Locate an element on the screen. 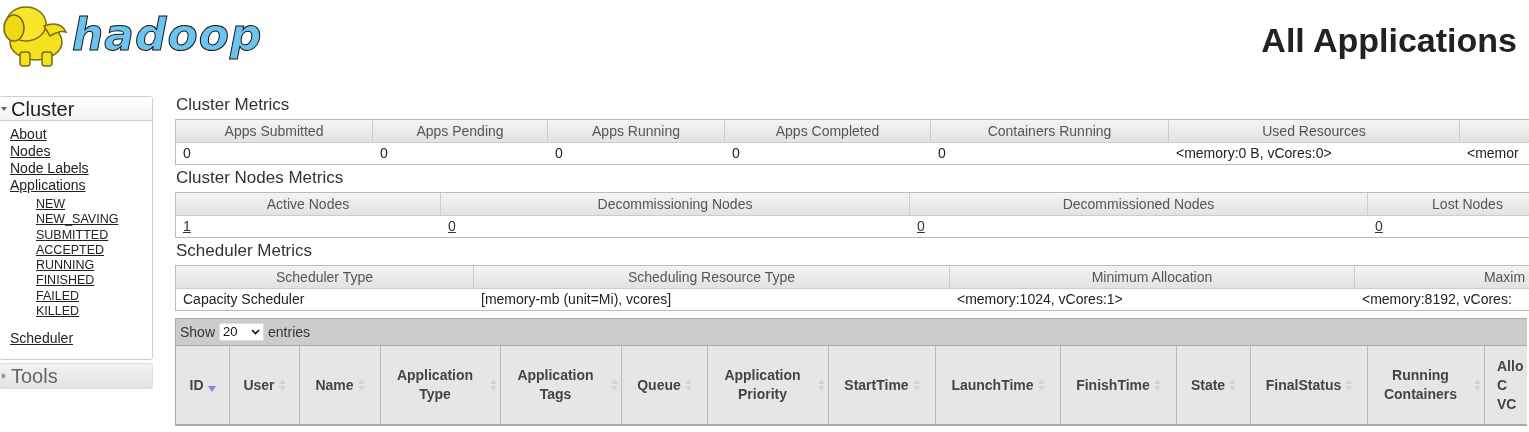  column-header: Decommissioned Nodes is located at coordinates (1139, 204).